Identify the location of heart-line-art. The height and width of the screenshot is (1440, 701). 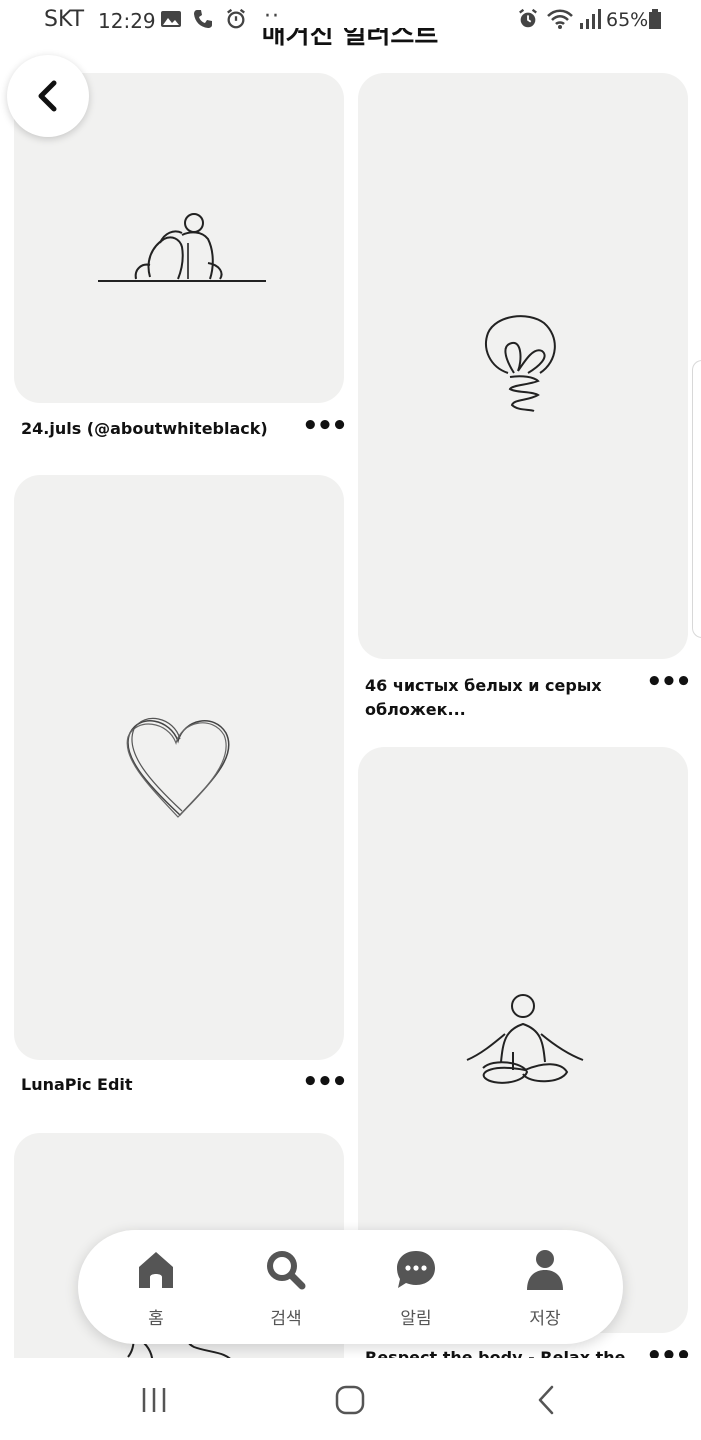
(178, 767).